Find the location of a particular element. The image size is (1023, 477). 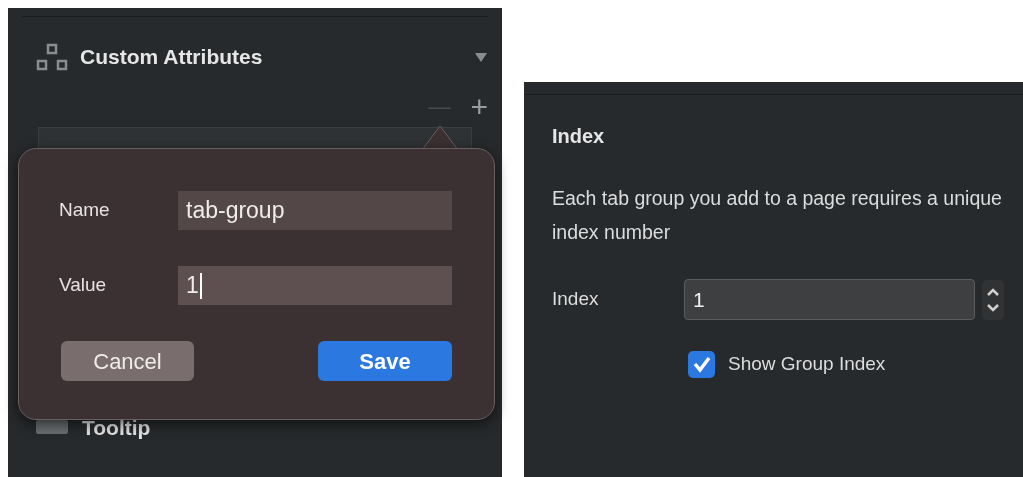

add-button: + is located at coordinates (479, 106).